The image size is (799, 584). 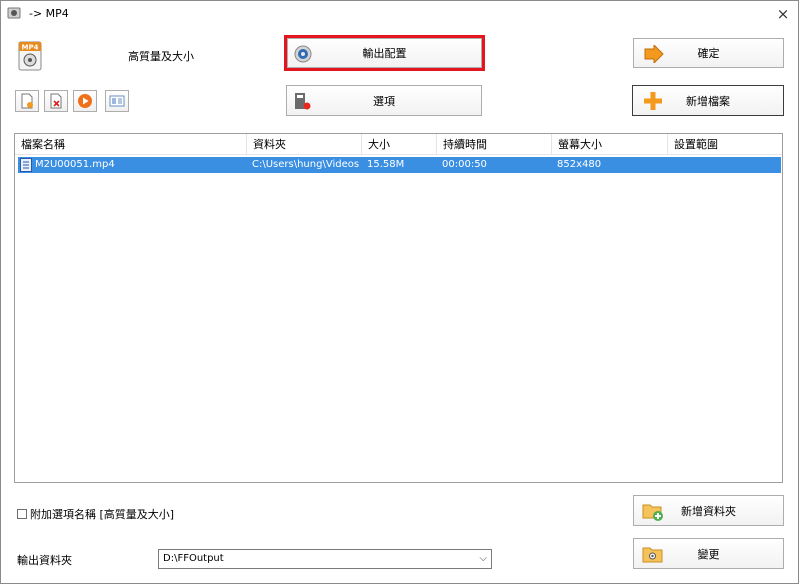 I want to click on checkbox-box, so click(x=22, y=514).